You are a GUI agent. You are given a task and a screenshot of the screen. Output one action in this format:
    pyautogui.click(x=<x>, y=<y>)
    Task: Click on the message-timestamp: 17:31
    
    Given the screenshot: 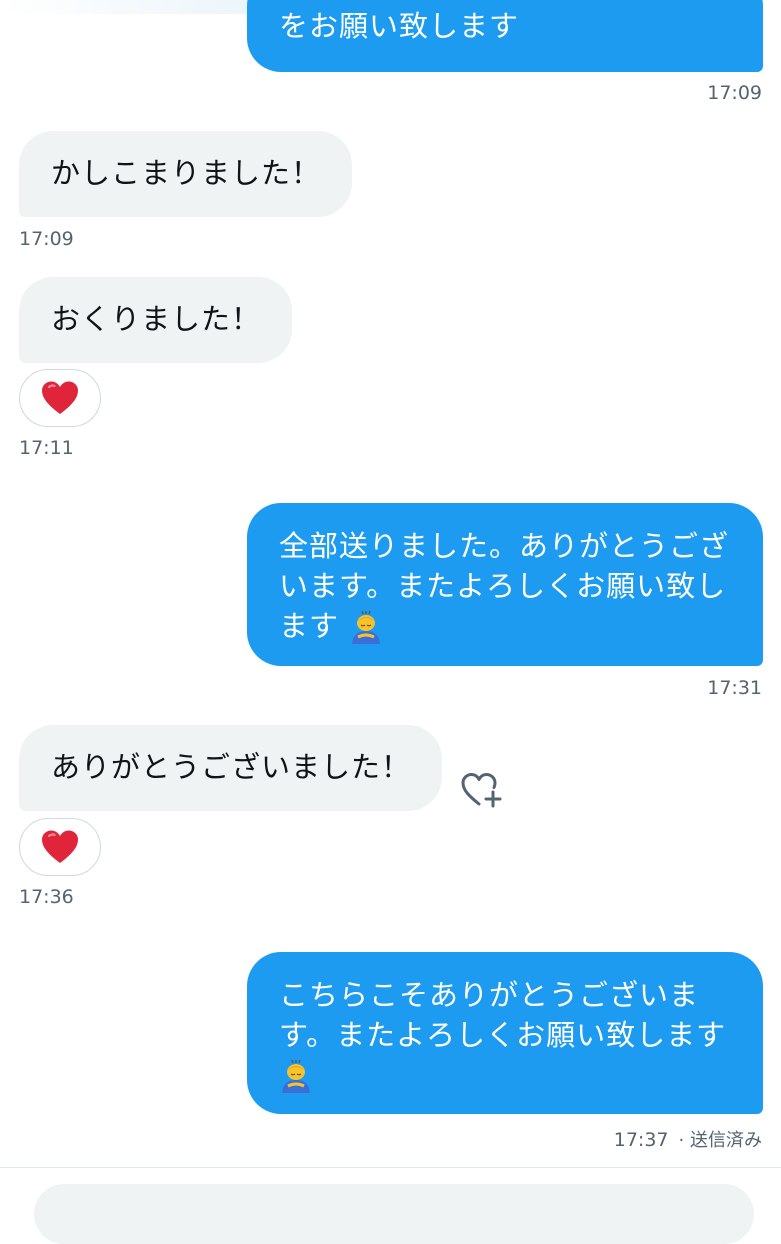 What is the action you would take?
    pyautogui.click(x=734, y=688)
    